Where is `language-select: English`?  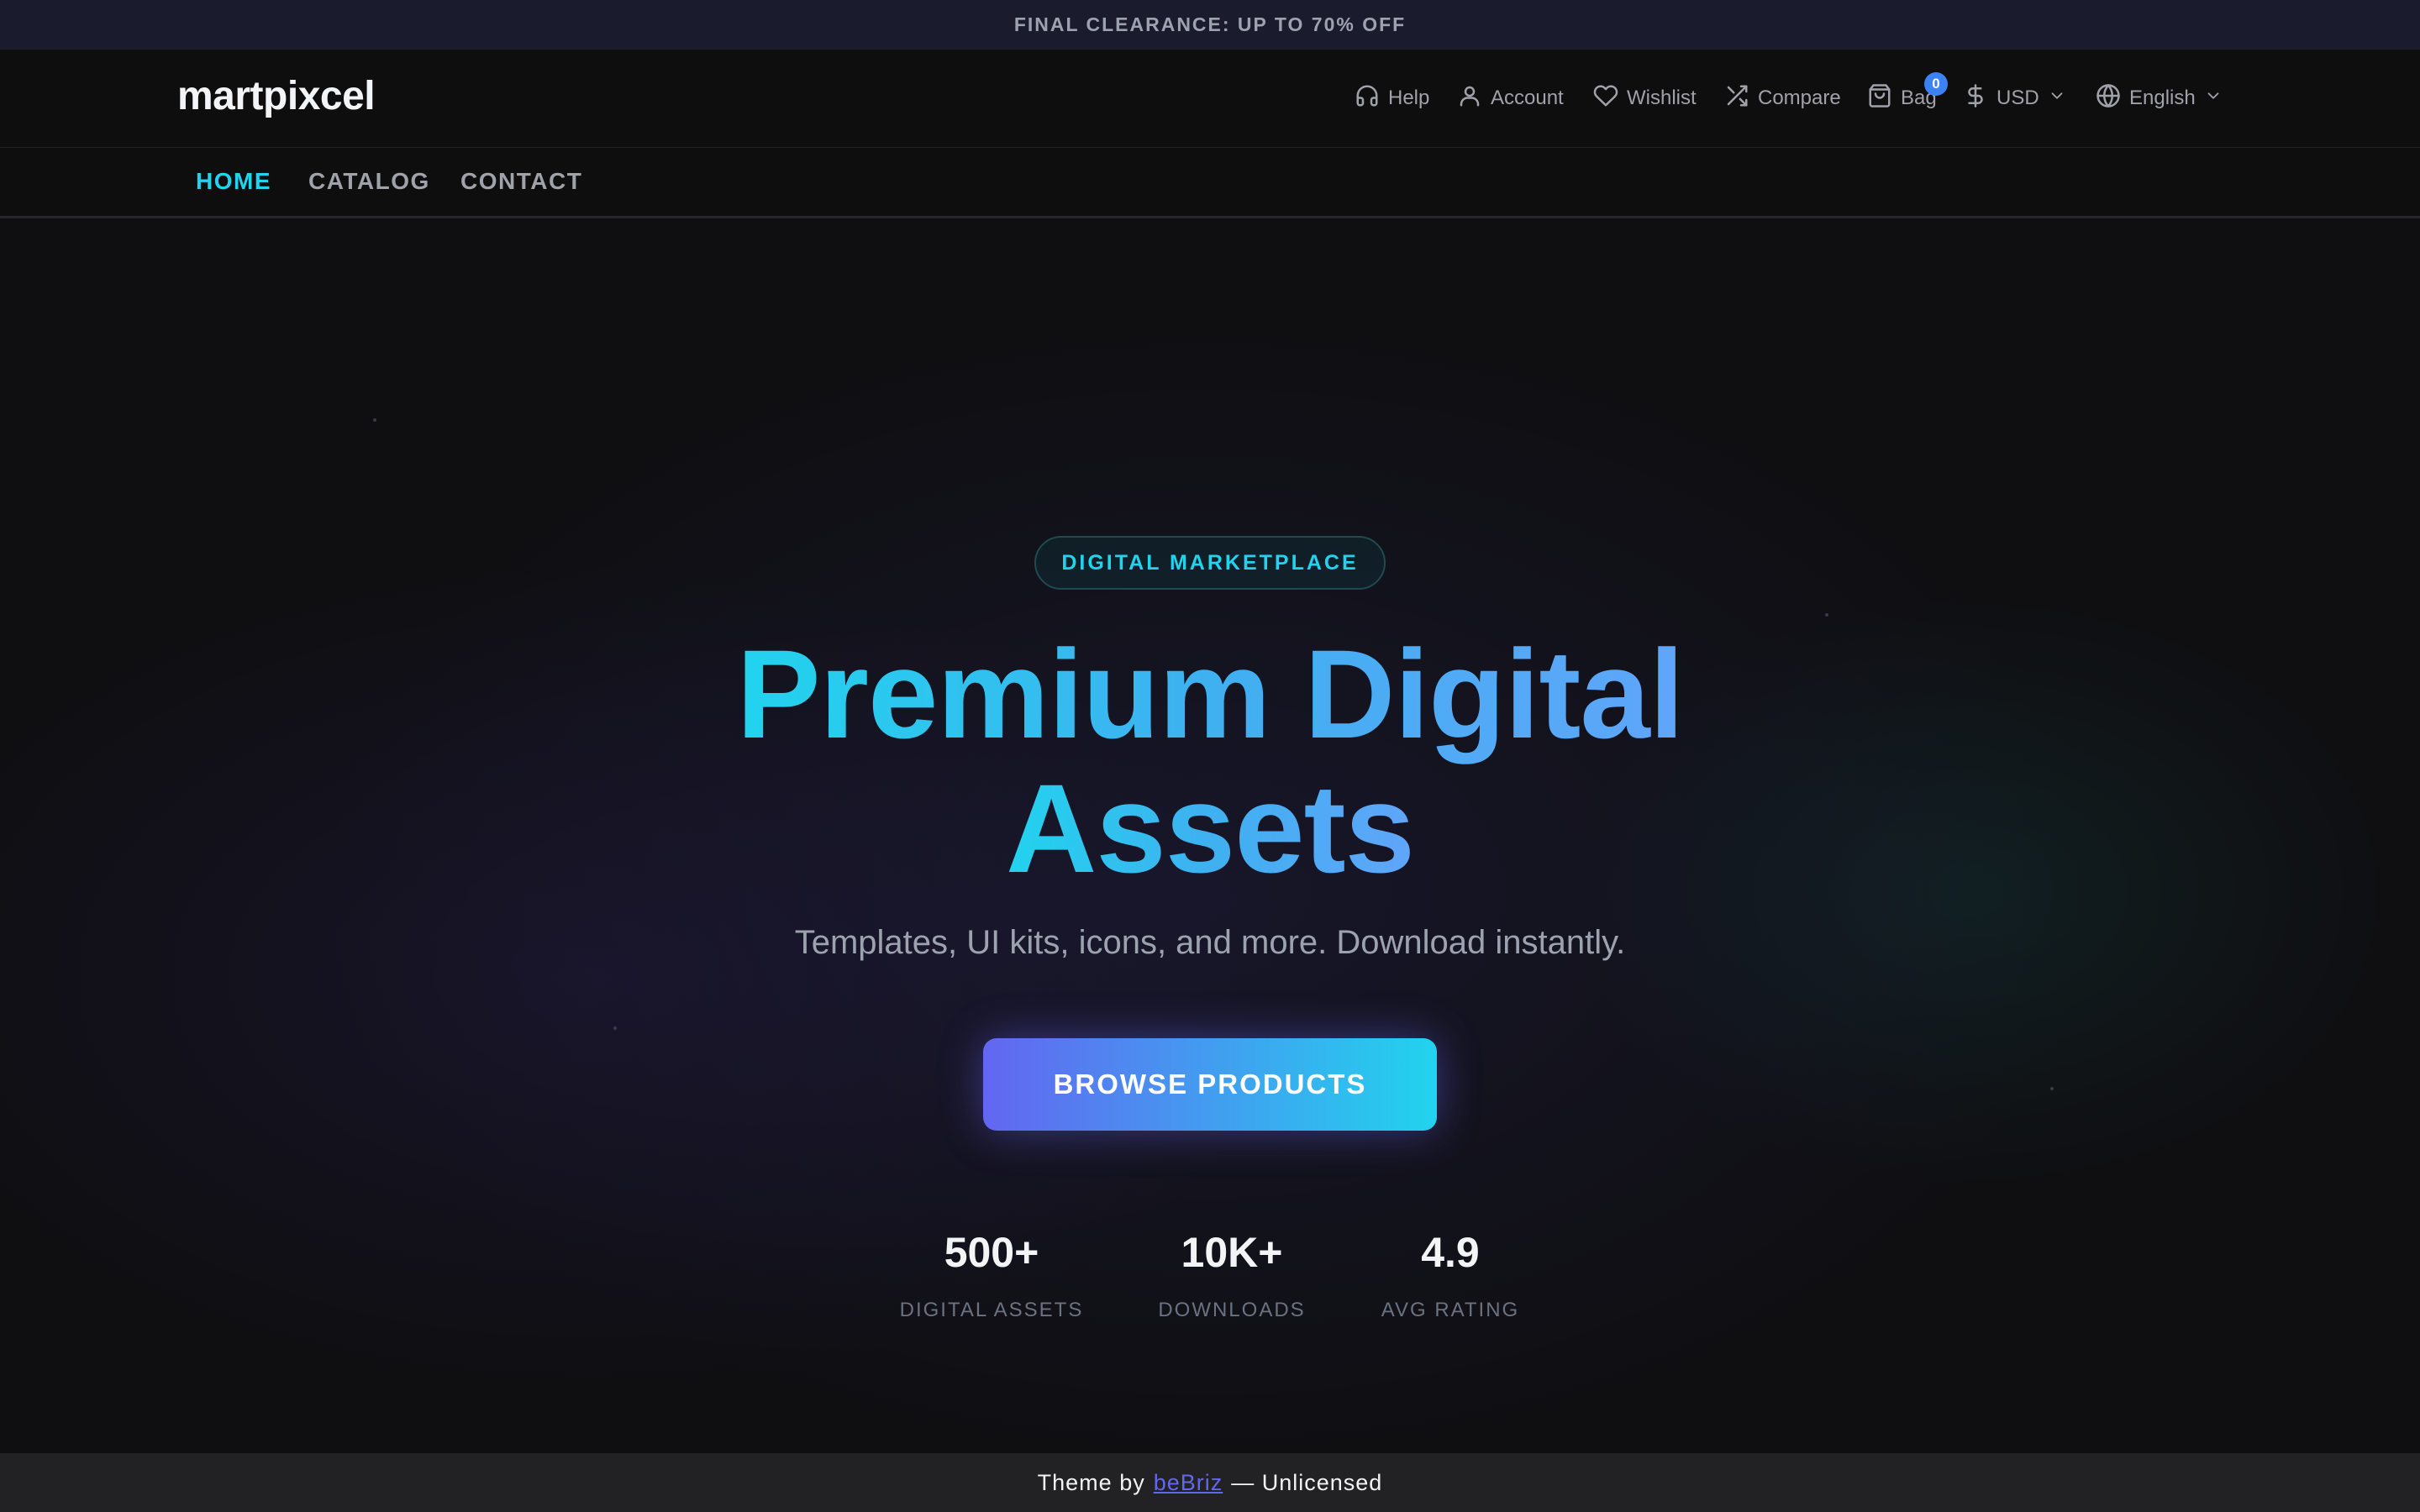
language-select: English is located at coordinates (2159, 98).